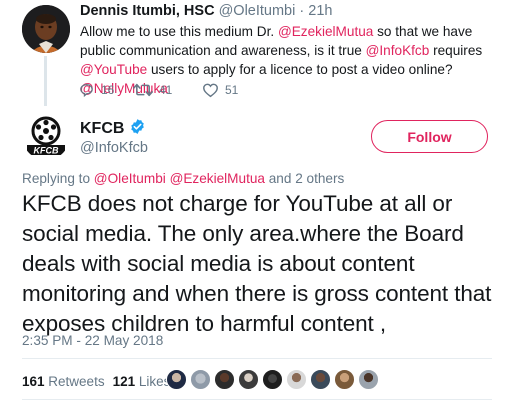 Image resolution: width=511 pixels, height=400 pixels. I want to click on like-icon, so click(210, 90).